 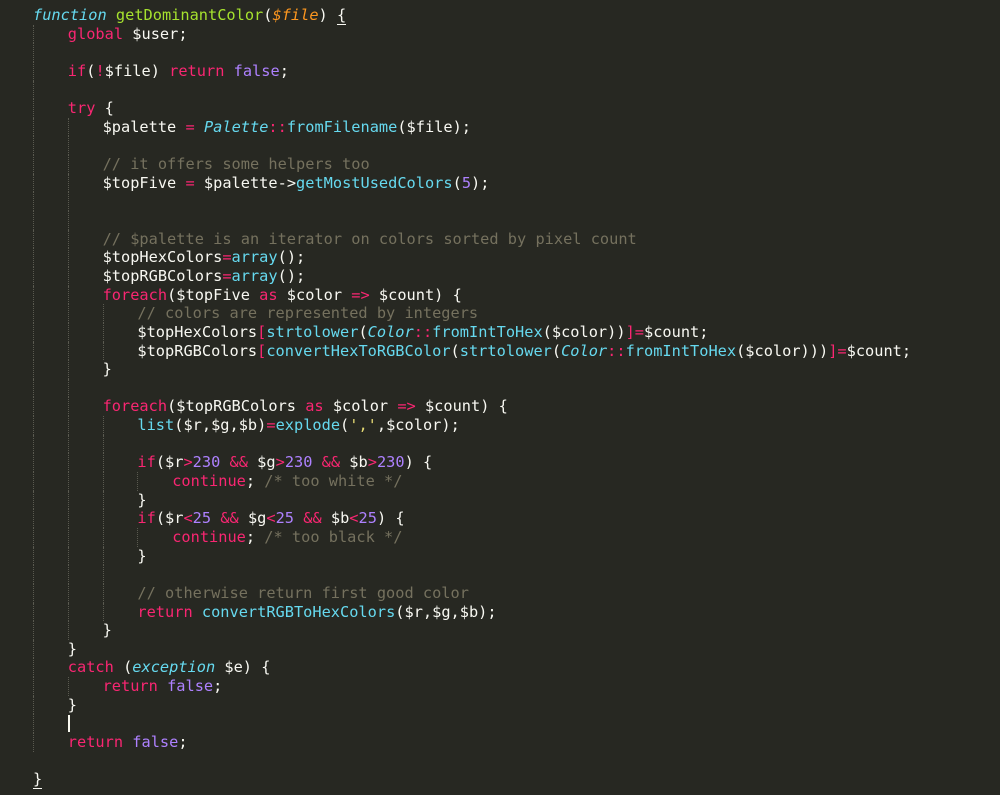 What do you see at coordinates (252, 518) in the screenshot?
I see `code-token: $g` at bounding box center [252, 518].